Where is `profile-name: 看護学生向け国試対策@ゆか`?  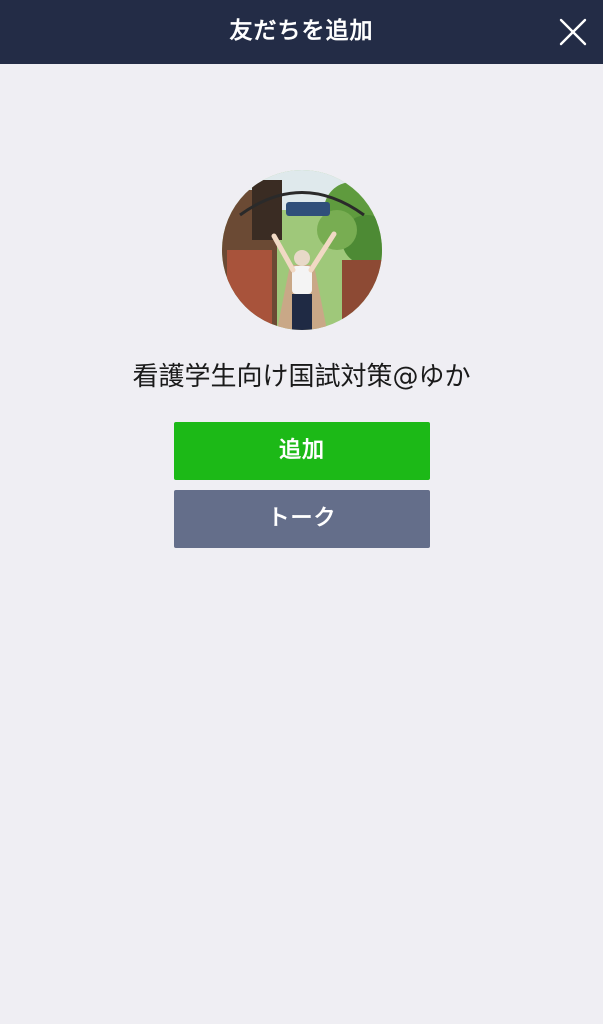
profile-name: 看護学生向け国試対策@ゆか is located at coordinates (301, 377).